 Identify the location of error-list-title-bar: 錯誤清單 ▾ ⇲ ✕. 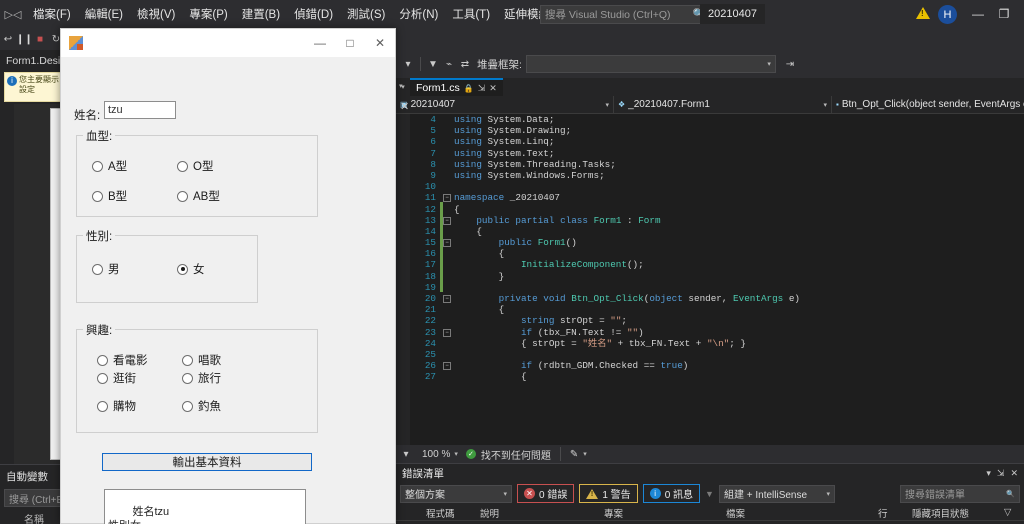
(710, 473).